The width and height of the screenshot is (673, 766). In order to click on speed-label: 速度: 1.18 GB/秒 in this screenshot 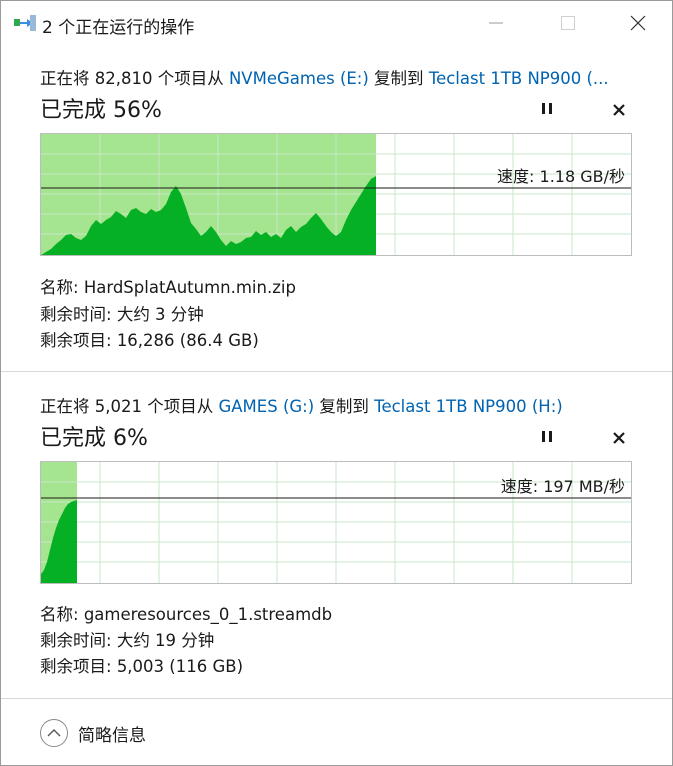, I will do `click(561, 176)`.